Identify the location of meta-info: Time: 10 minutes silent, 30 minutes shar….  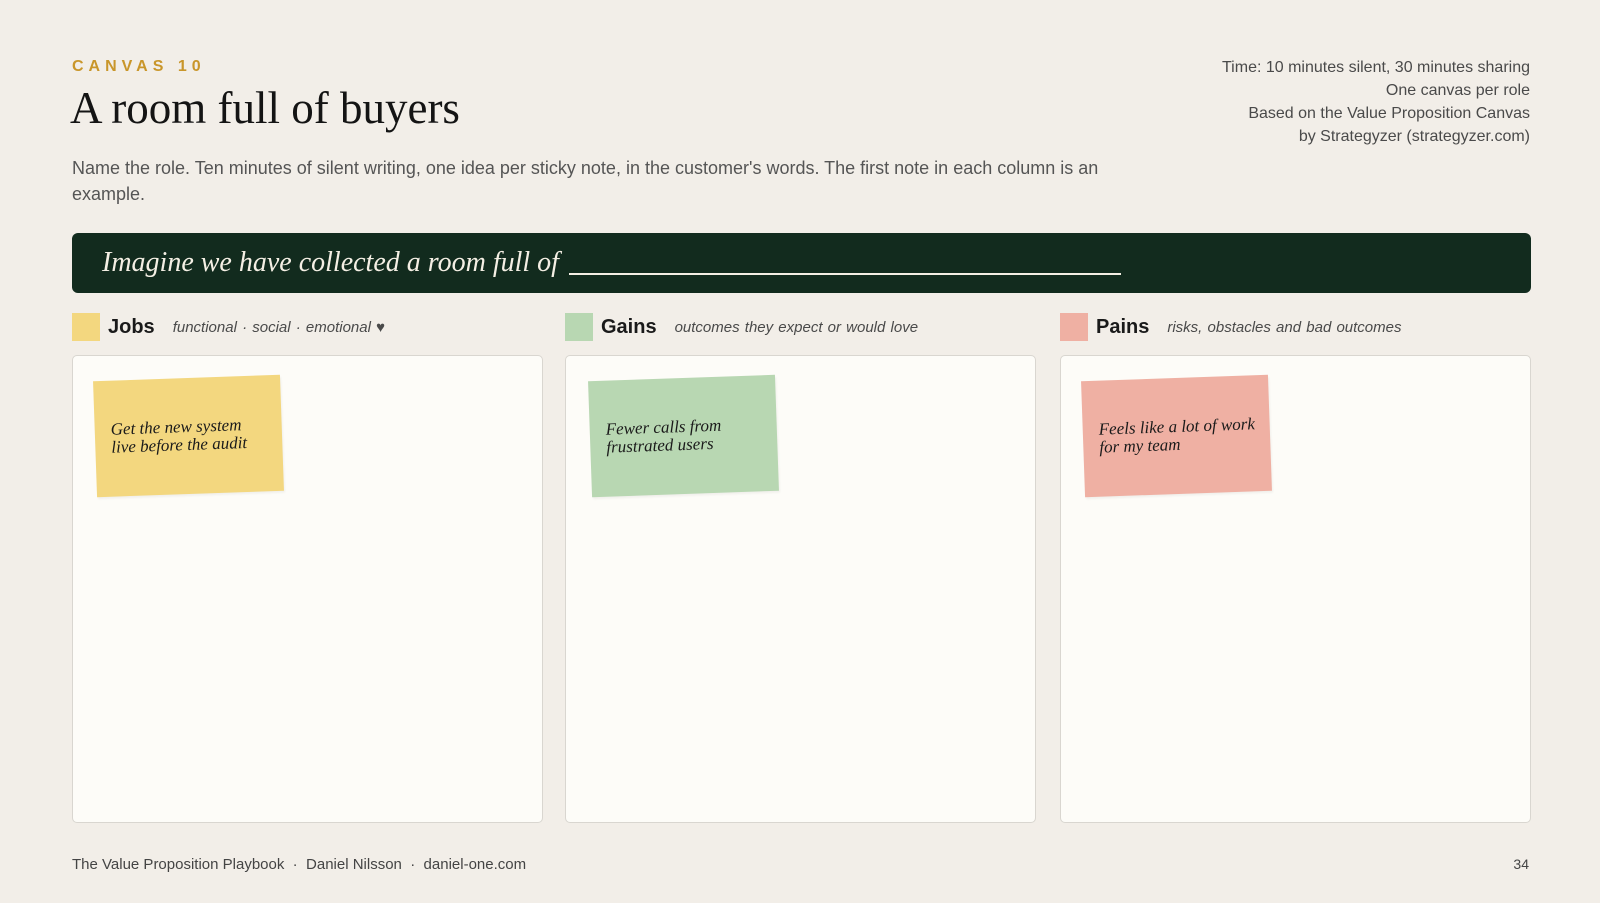
(1270, 102).